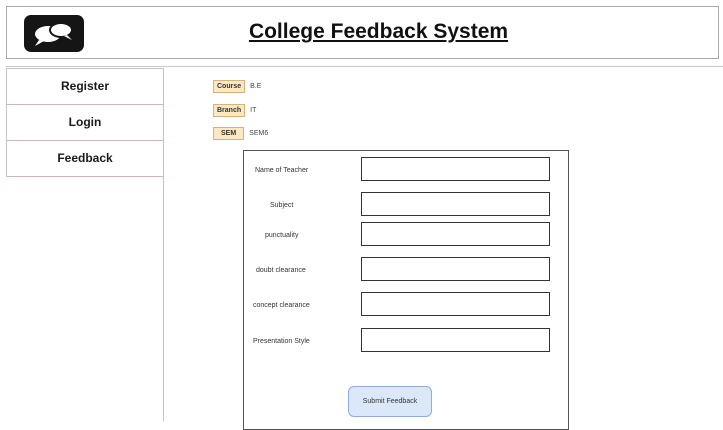 The height and width of the screenshot is (430, 723). I want to click on page-title: College Feedback System, so click(378, 31).